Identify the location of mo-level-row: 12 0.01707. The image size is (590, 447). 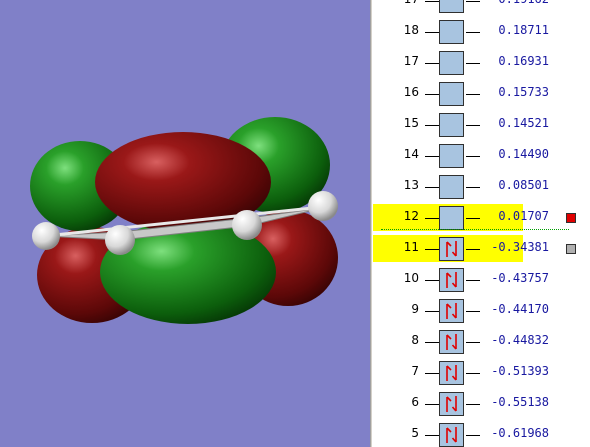
(481, 216).